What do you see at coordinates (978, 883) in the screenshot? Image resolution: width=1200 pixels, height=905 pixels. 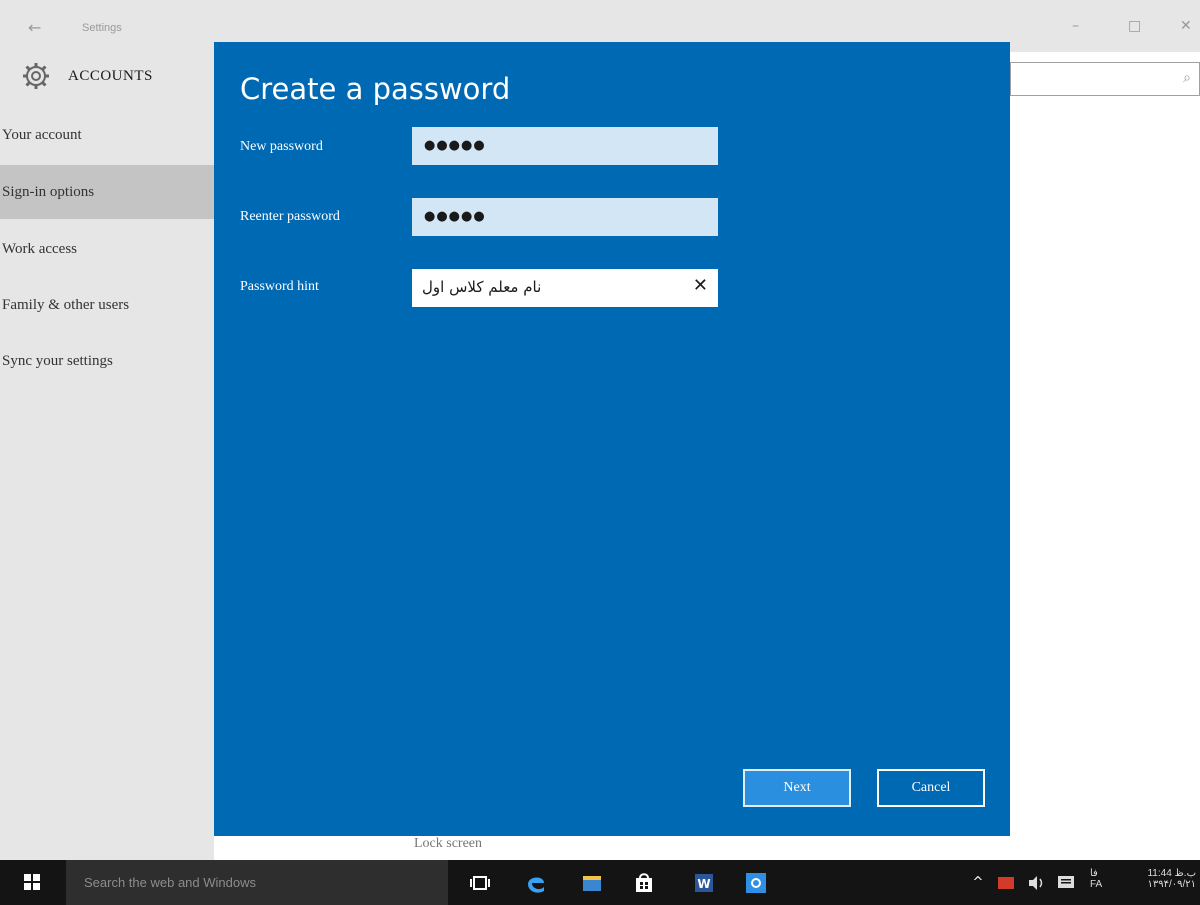 I see `chevron-up-icon: ^` at bounding box center [978, 883].